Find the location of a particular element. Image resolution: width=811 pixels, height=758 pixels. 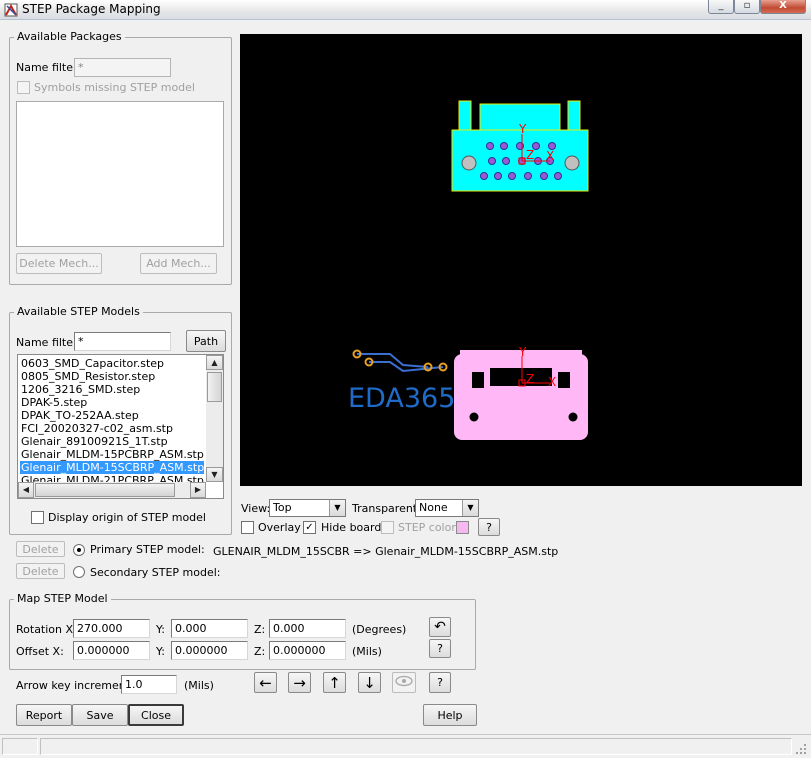

symbols-missing-checkbox is located at coordinates (23, 87).